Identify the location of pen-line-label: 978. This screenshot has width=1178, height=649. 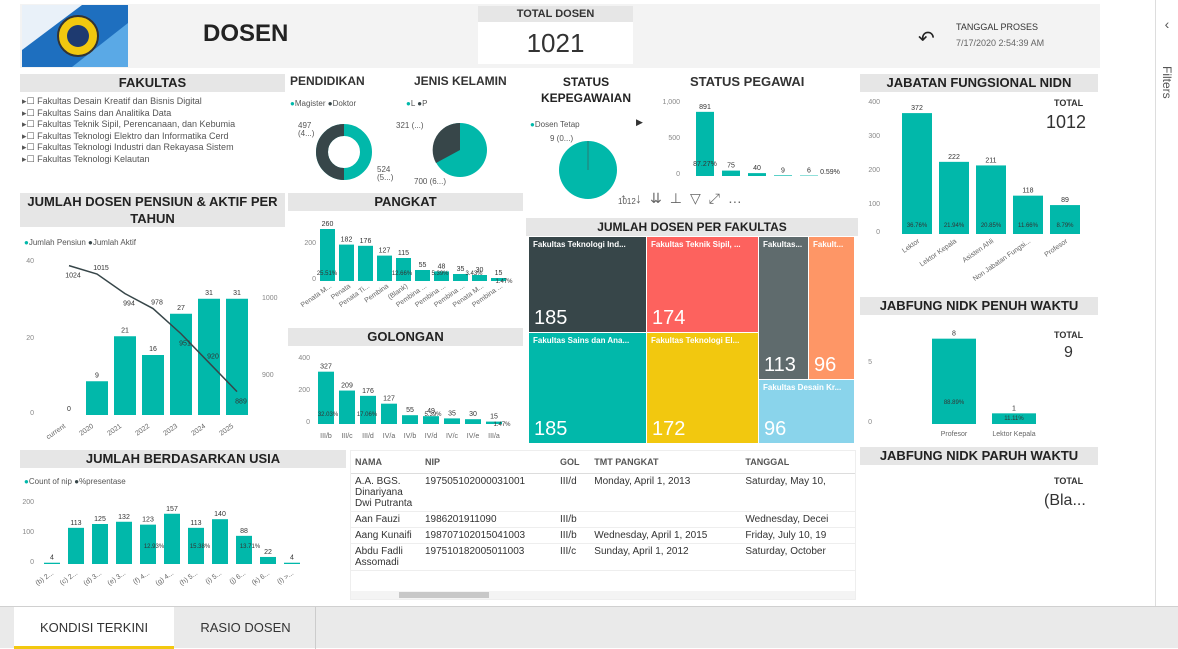
(157, 303).